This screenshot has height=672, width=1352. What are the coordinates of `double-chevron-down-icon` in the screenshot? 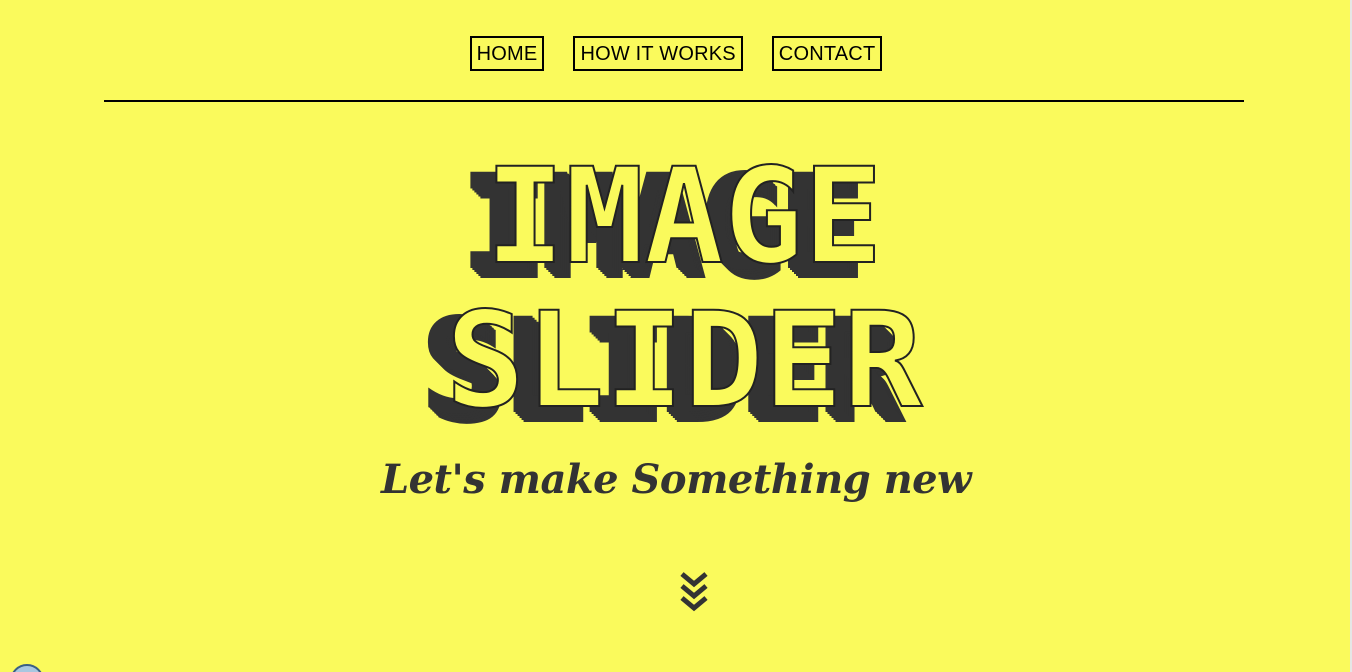 It's located at (694, 591).